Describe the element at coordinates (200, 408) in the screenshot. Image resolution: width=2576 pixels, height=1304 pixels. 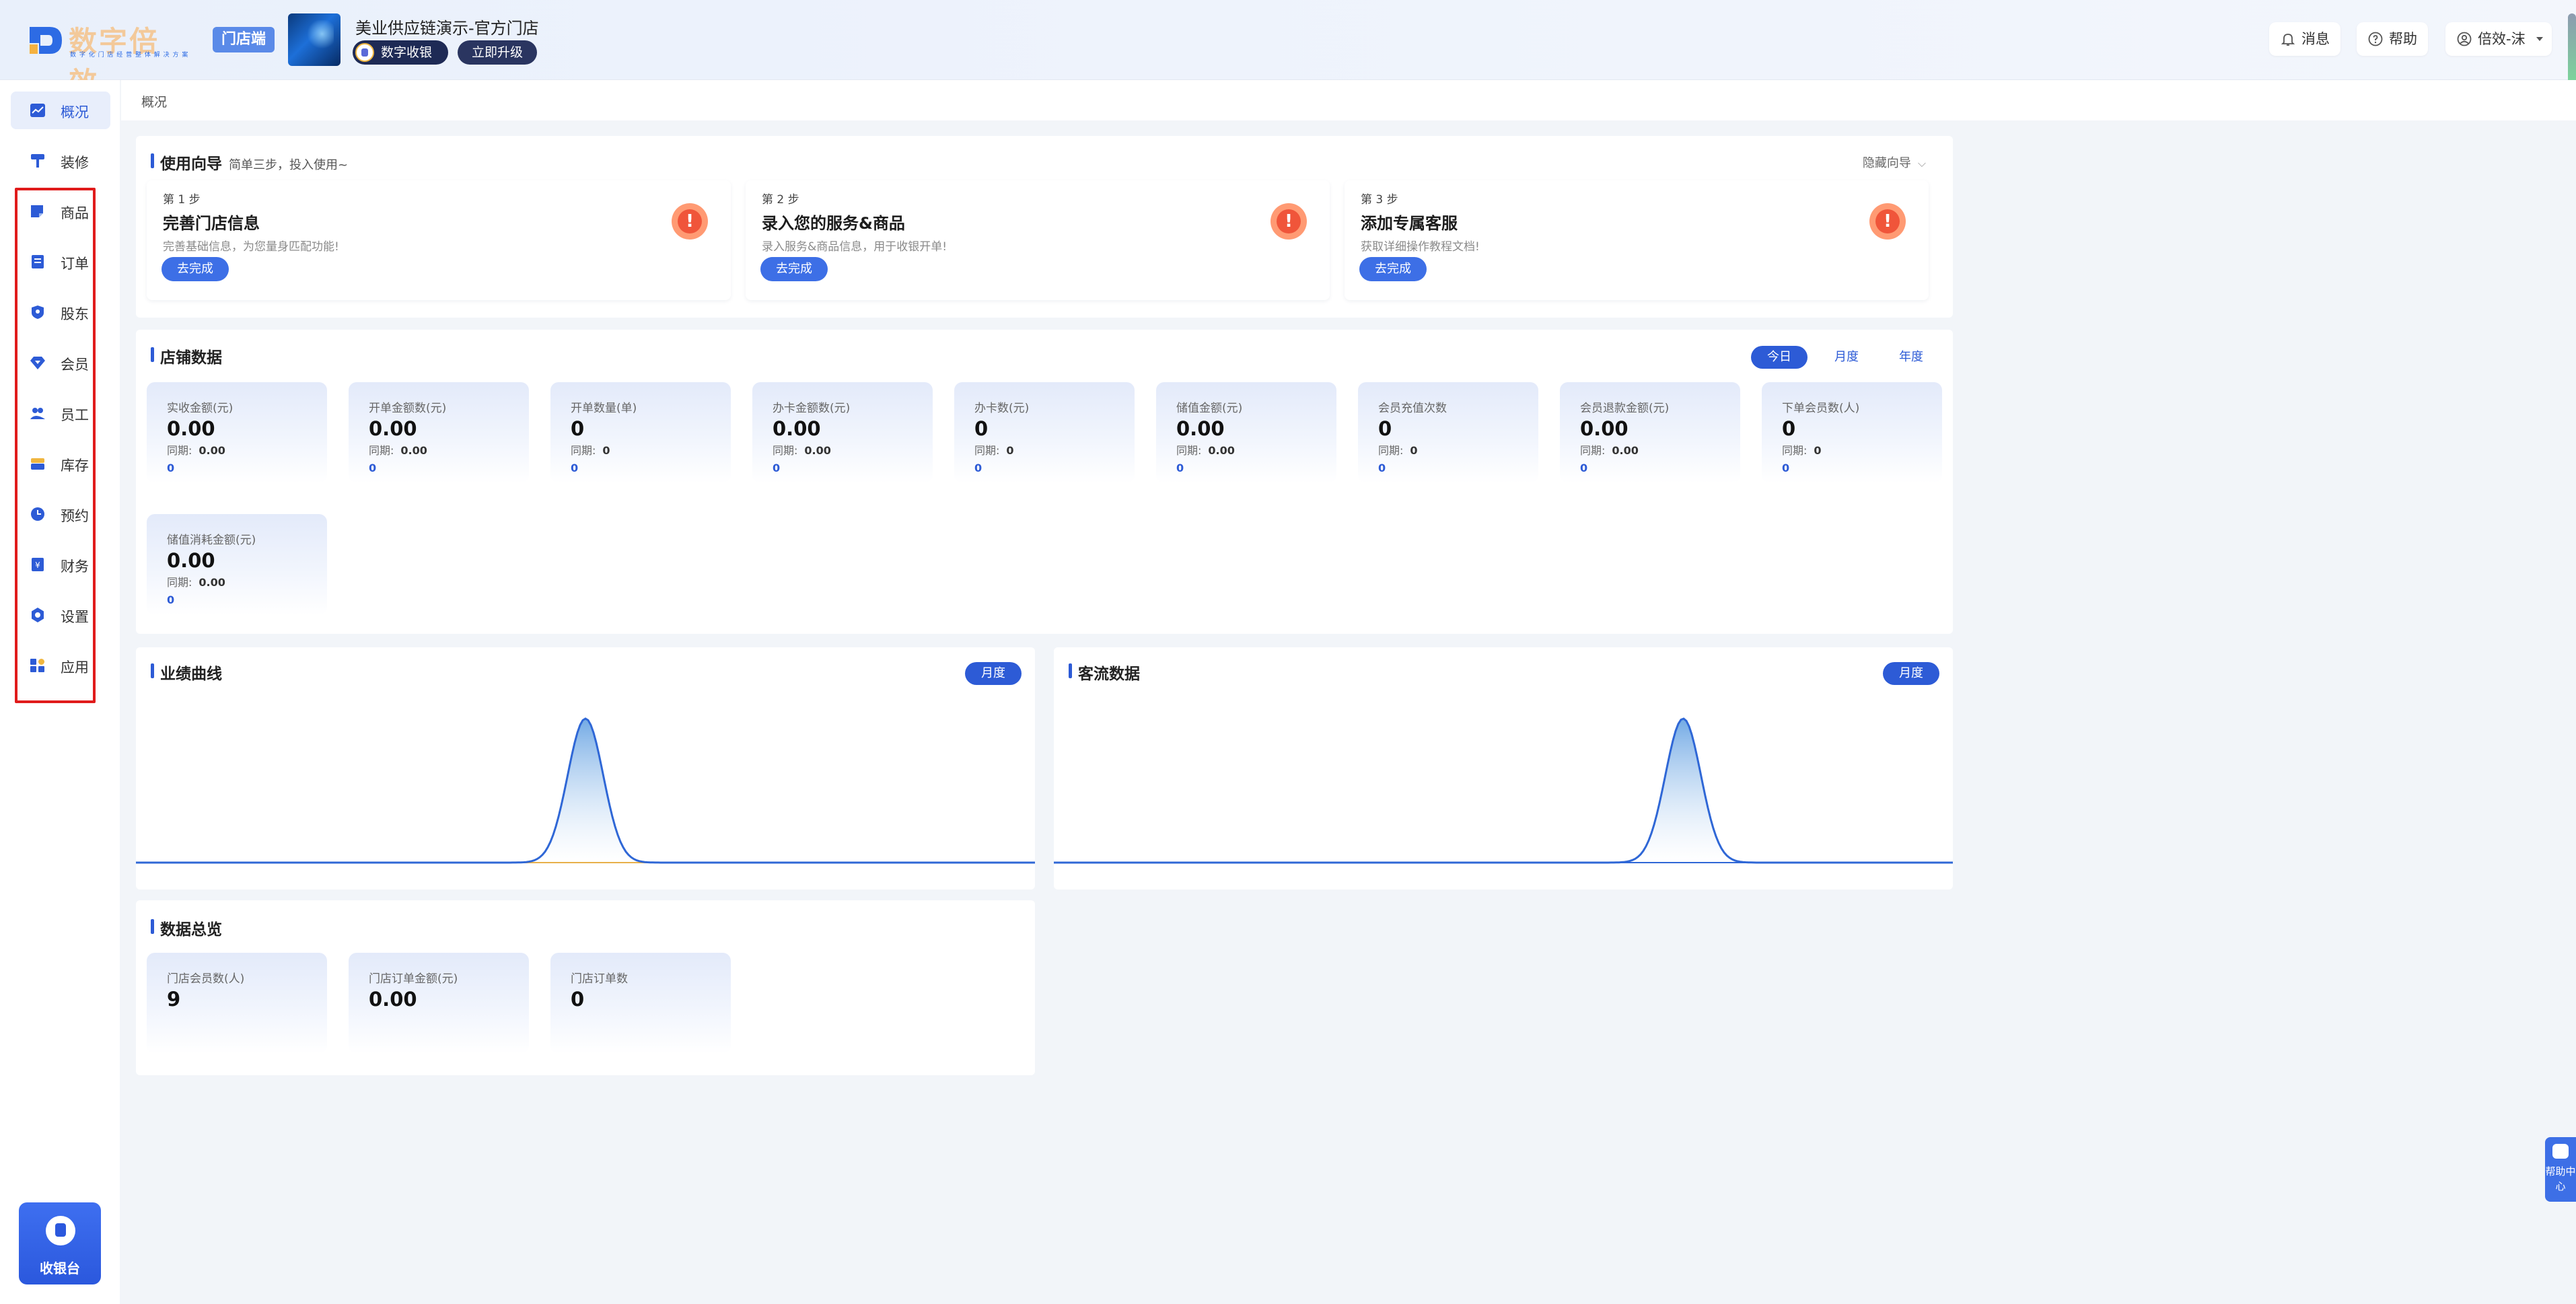
I see `stat-label: 实收金额(元)` at that location.